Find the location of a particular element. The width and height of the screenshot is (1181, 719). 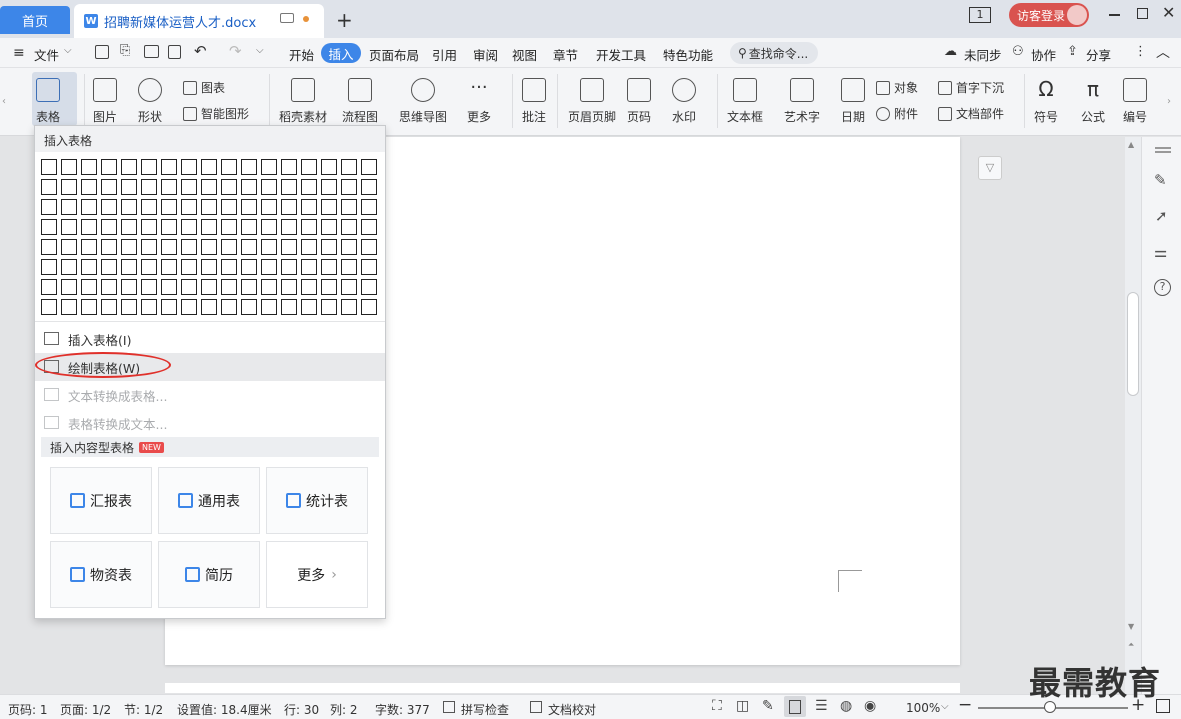

shape-button: 形状 is located at coordinates (150, 101).